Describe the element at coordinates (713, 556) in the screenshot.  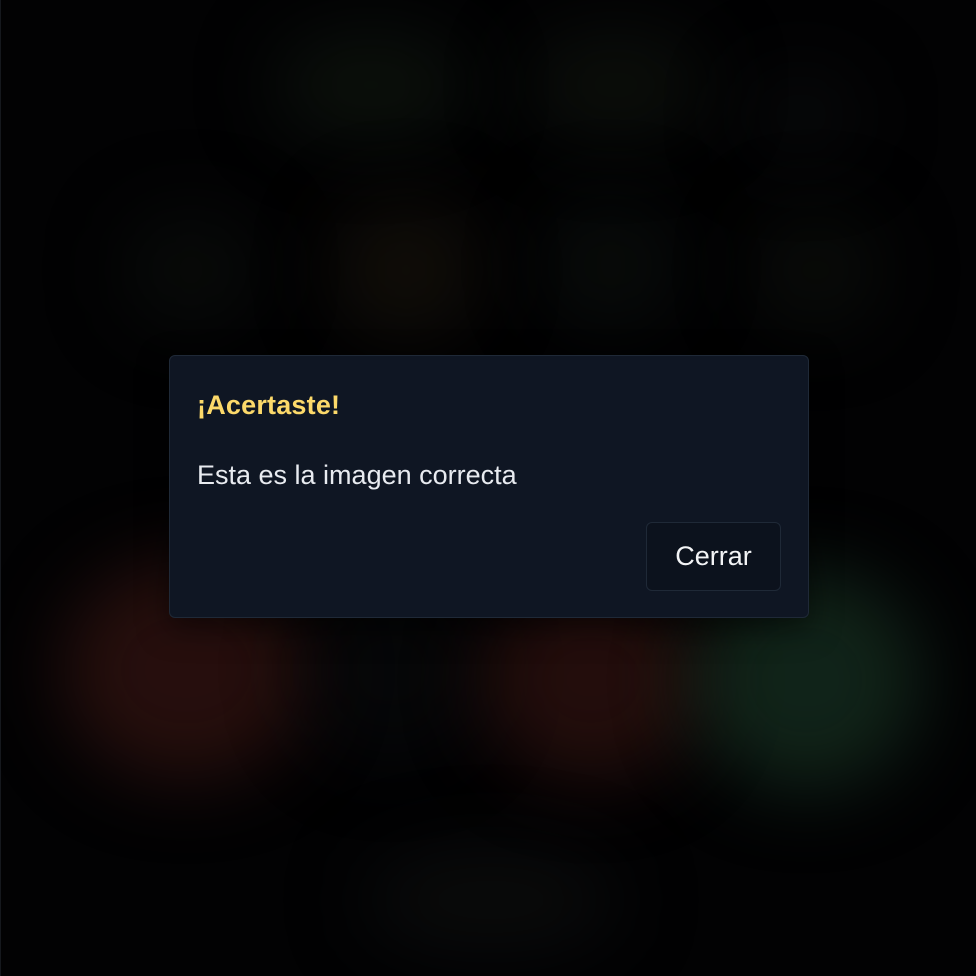
I see `close-button: Cerrar` at that location.